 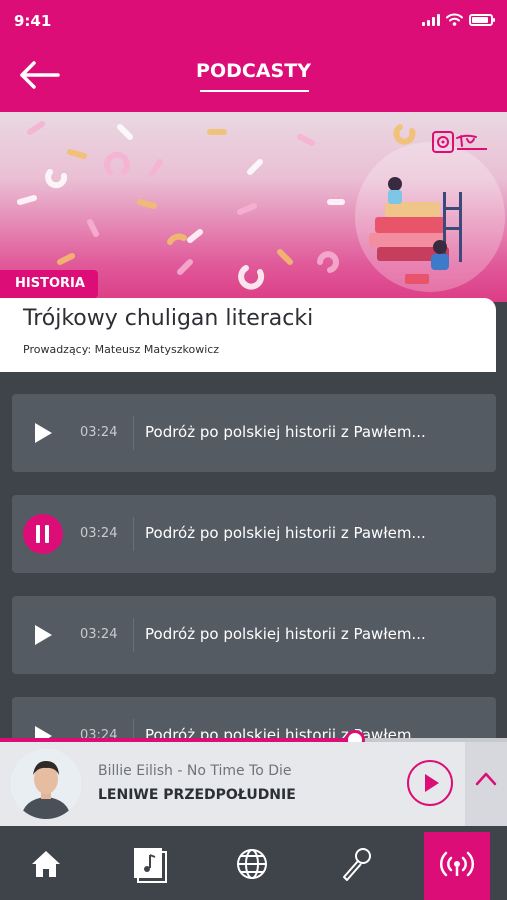 What do you see at coordinates (43, 534) in the screenshot?
I see `pause-icon` at bounding box center [43, 534].